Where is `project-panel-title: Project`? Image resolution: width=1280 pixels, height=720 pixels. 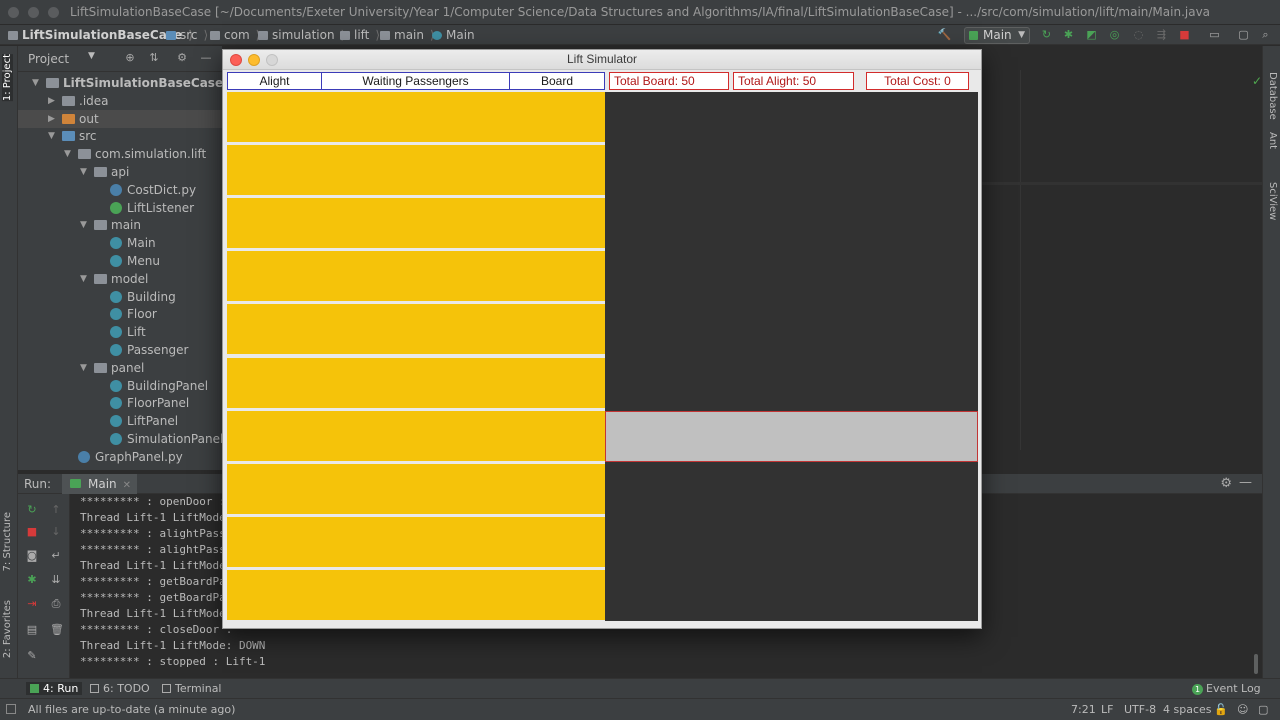 project-panel-title: Project is located at coordinates (48, 59).